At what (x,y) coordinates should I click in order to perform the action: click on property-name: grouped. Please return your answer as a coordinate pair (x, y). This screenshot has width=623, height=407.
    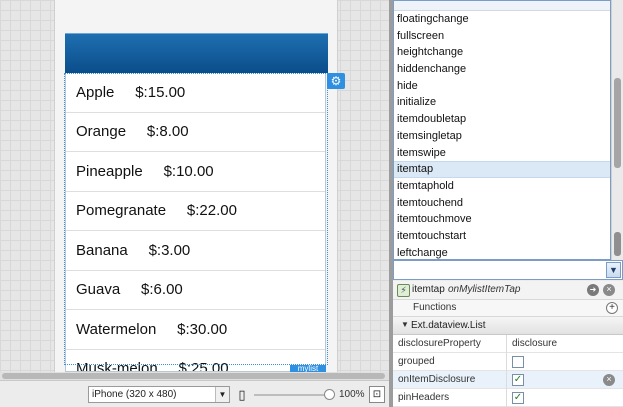
    Looking at the image, I should click on (416, 361).